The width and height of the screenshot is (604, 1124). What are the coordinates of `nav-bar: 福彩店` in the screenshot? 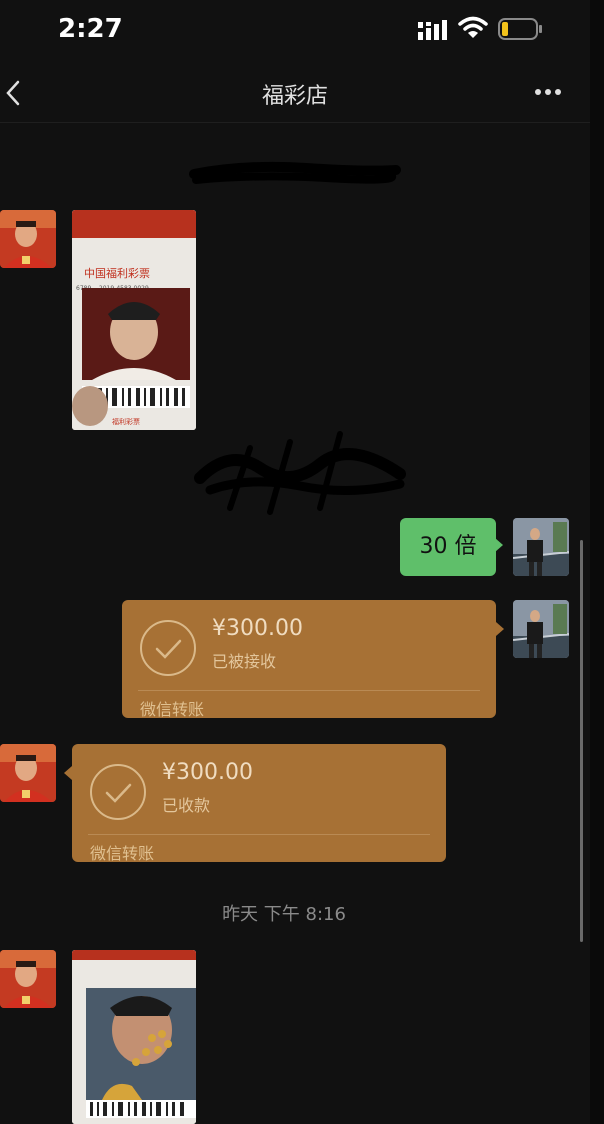 It's located at (295, 92).